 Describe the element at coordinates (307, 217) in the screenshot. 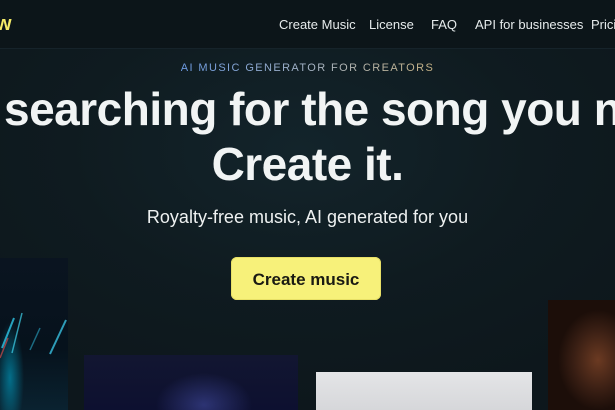

I see `hero-subtitle: Royalty-free music, AI generated for you` at that location.